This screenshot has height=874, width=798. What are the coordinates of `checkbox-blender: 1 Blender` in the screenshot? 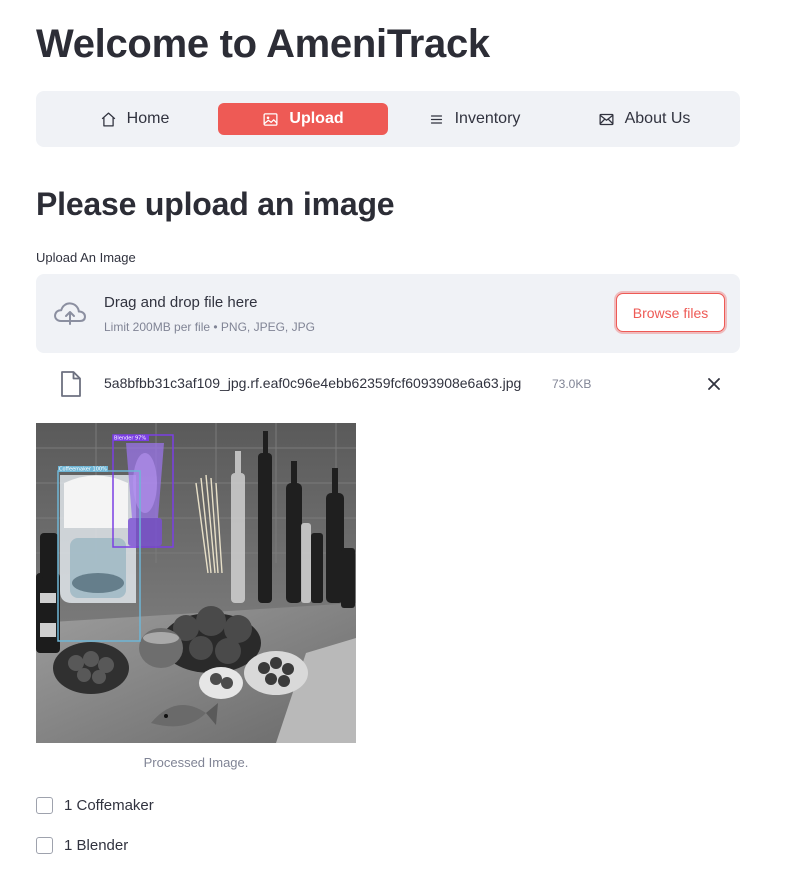 It's located at (82, 845).